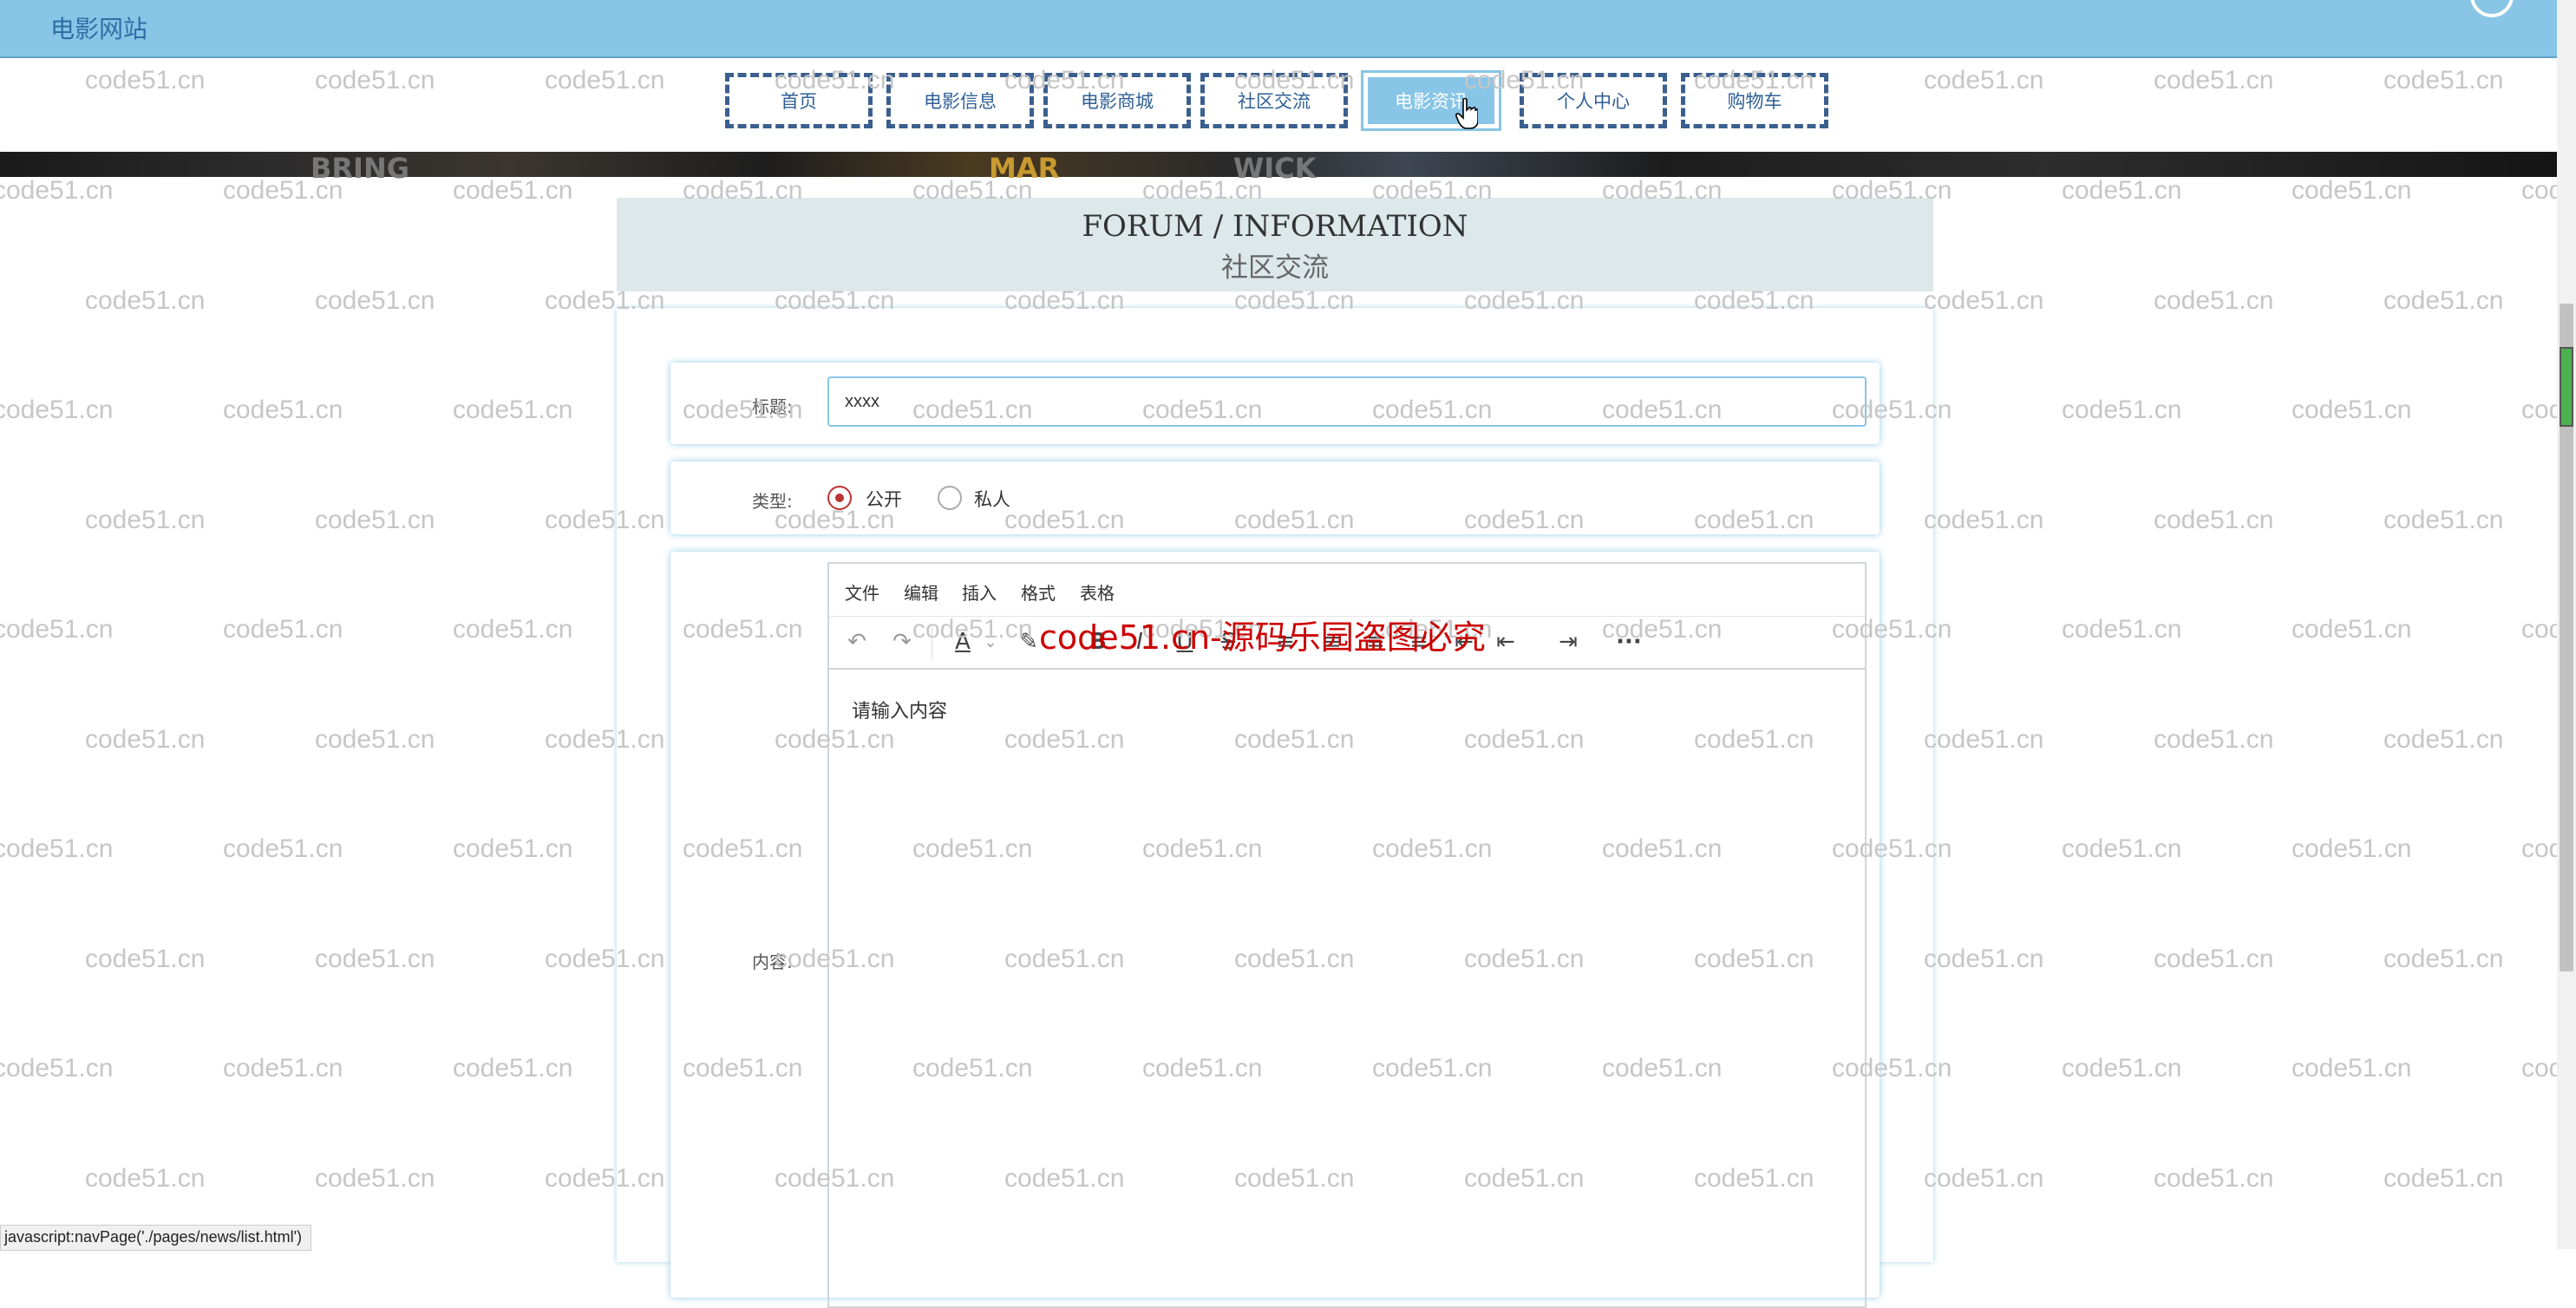 The image size is (2576, 1308). What do you see at coordinates (772, 501) in the screenshot?
I see `type-label: 类型:` at bounding box center [772, 501].